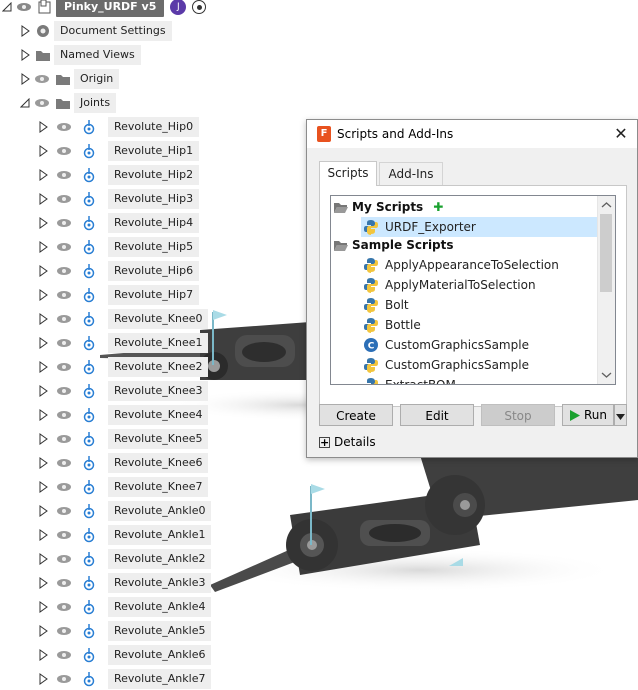 This screenshot has width=638, height=690. What do you see at coordinates (393, 245) in the screenshot?
I see `group-sample-scripts: Sample Scripts` at bounding box center [393, 245].